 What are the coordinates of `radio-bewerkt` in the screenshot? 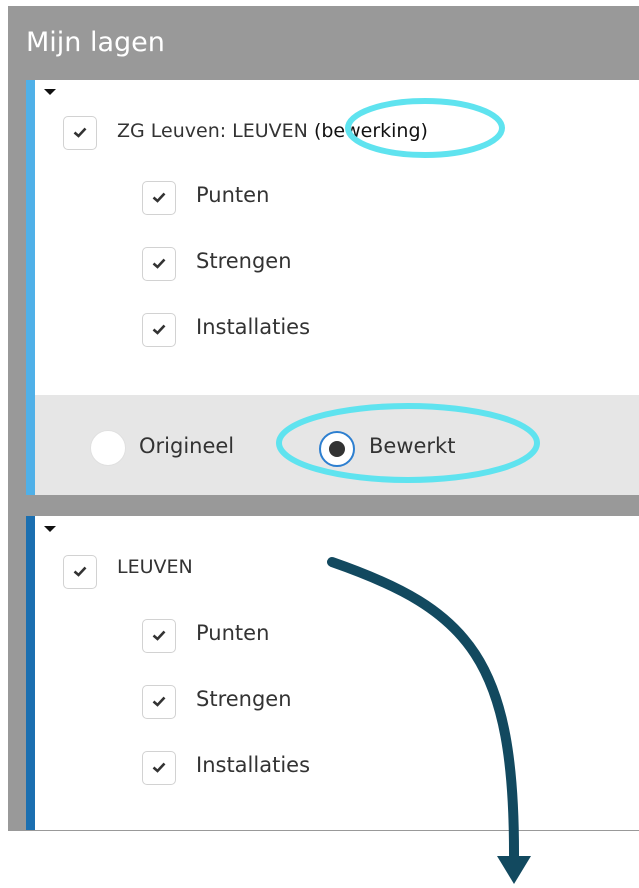 It's located at (337, 449).